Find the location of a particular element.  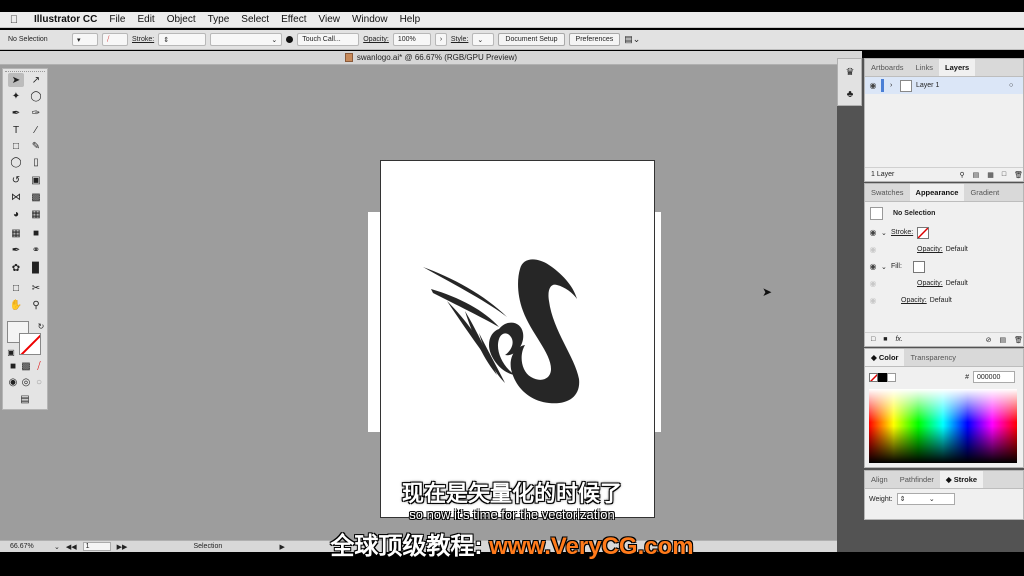

target-circle-icon: ○ is located at coordinates (1016, 85).